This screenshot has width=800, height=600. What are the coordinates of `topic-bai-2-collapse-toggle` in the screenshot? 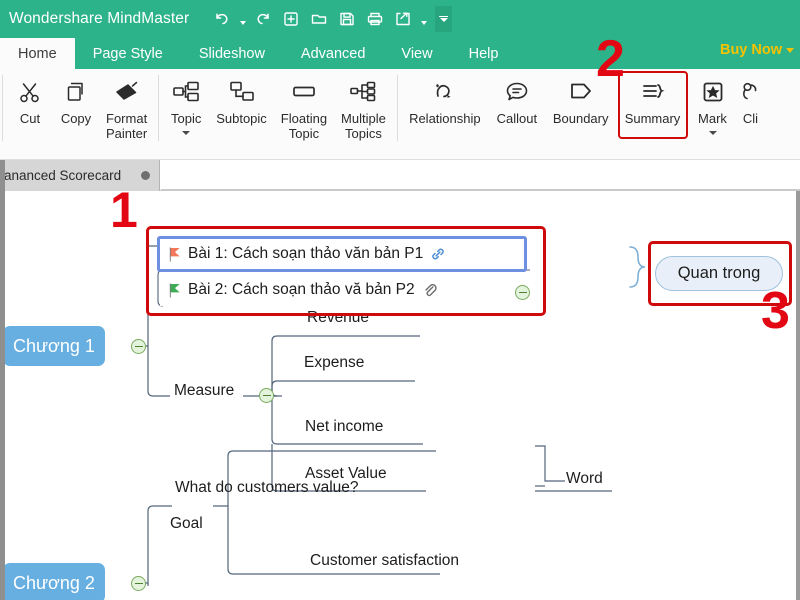 It's located at (522, 292).